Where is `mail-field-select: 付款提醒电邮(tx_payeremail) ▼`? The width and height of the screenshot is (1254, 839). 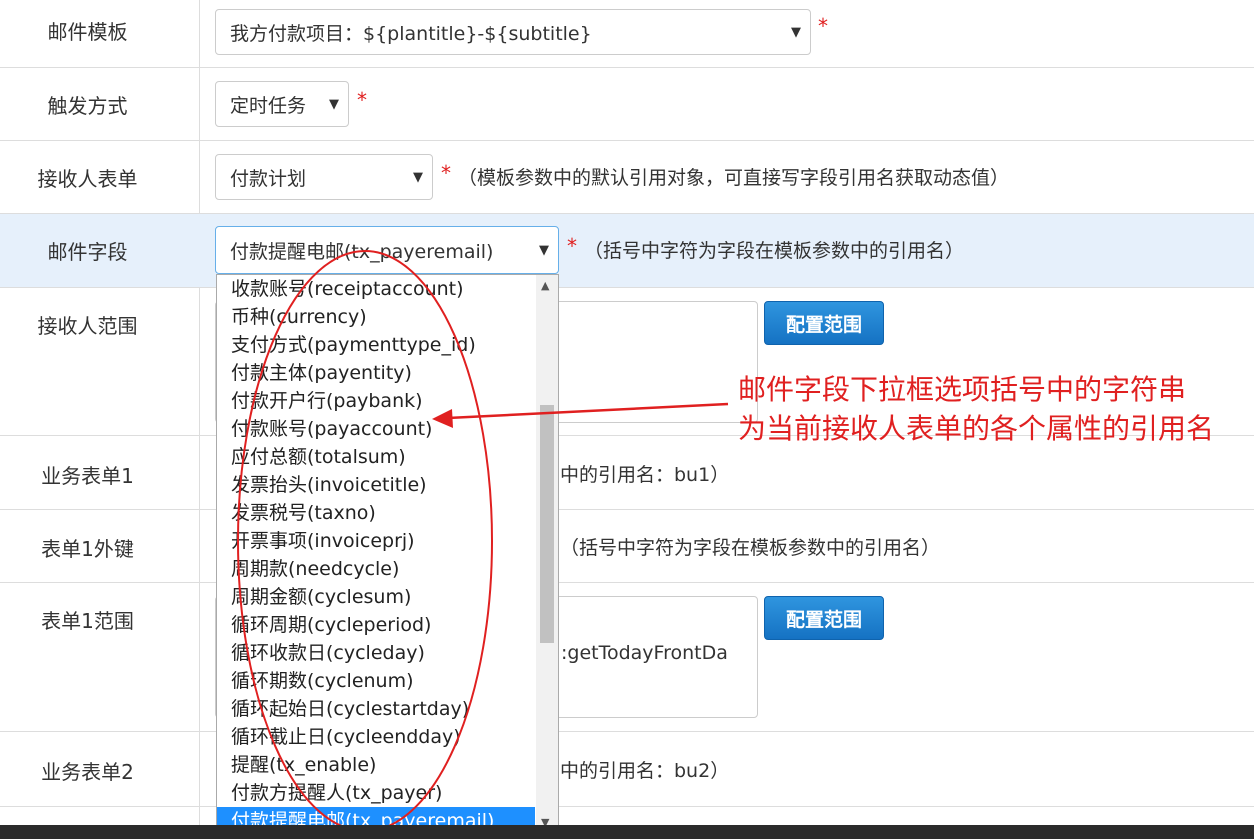 mail-field-select: 付款提醒电邮(tx_payeremail) ▼ is located at coordinates (387, 250).